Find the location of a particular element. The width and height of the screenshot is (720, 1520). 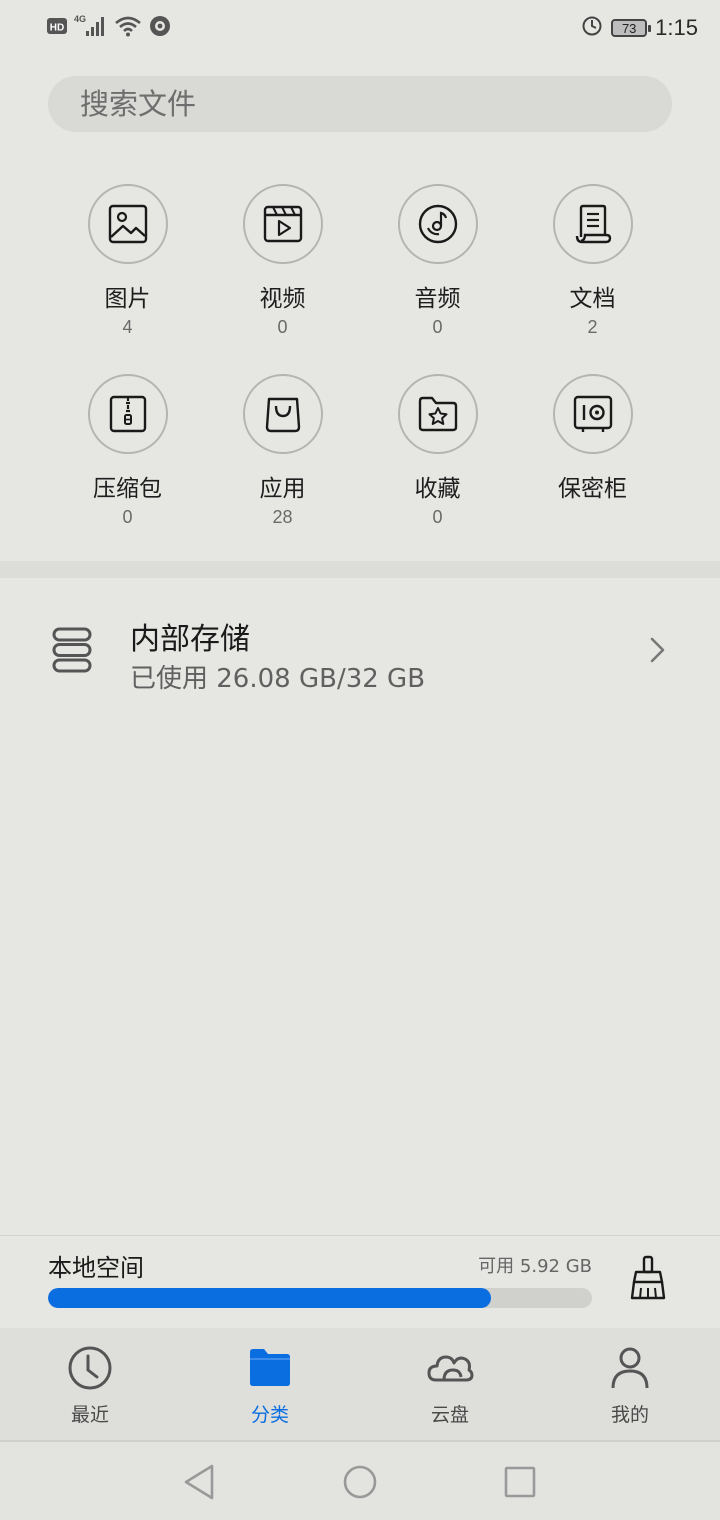

category-count: 2 is located at coordinates (592, 327).